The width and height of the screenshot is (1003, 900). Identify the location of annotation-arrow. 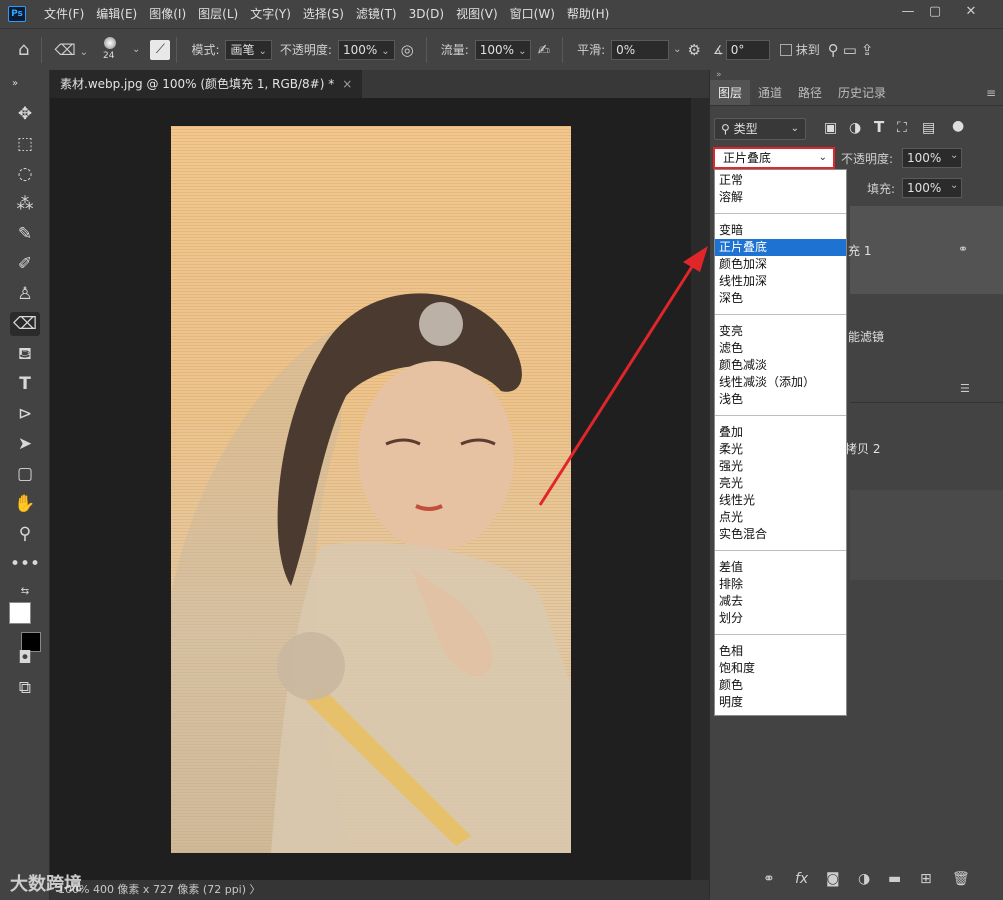
(623, 376).